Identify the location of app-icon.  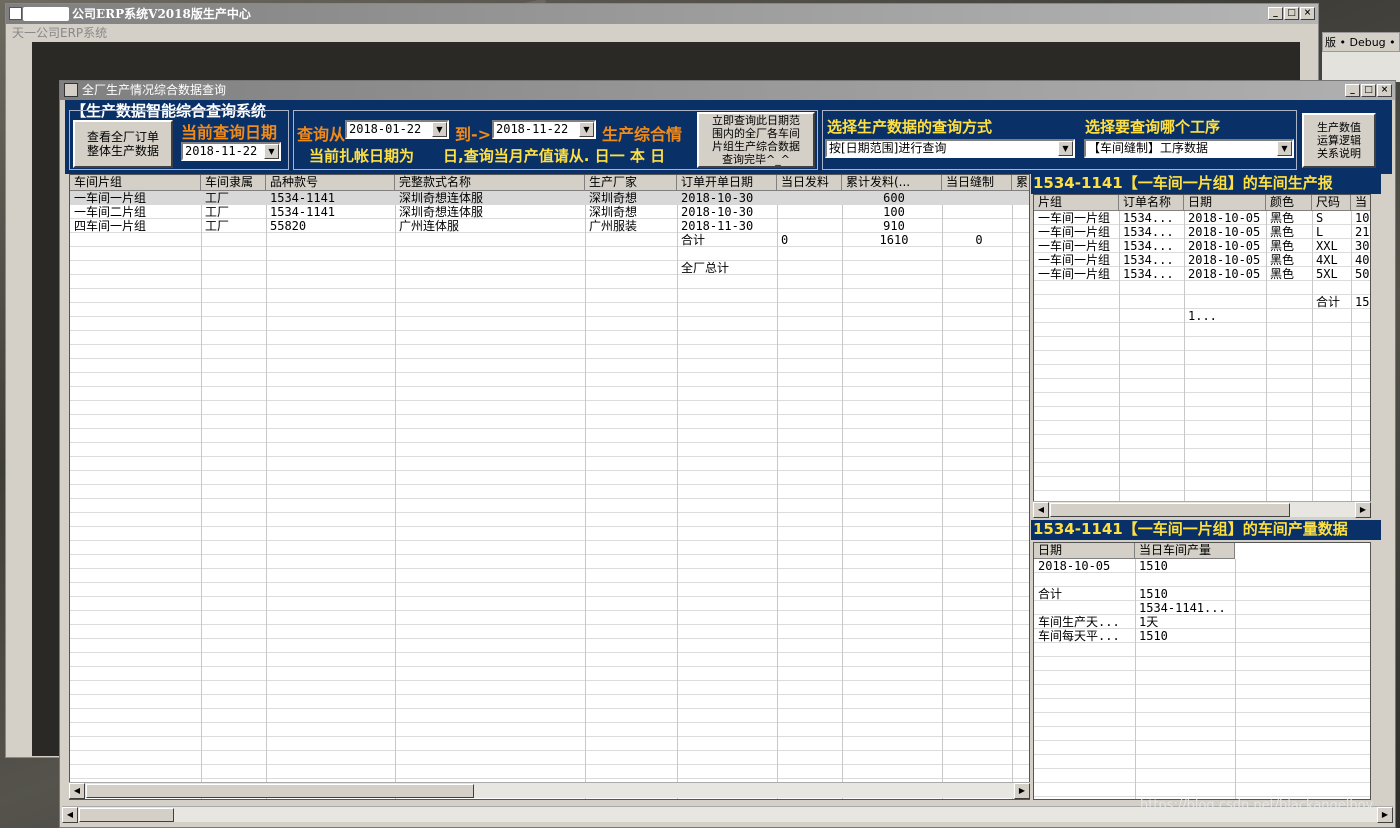
(15, 13).